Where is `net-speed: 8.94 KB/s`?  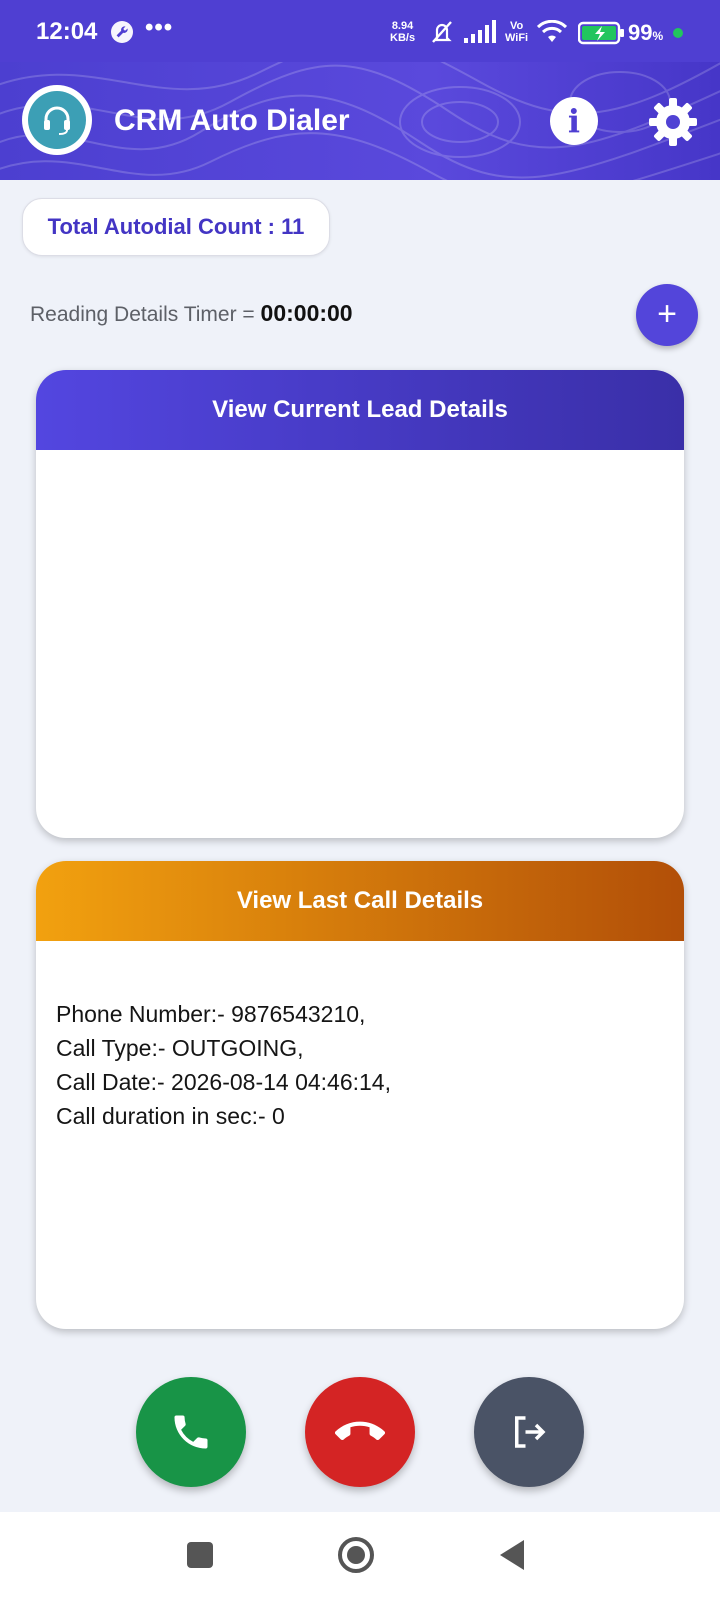
net-speed: 8.94 KB/s is located at coordinates (402, 32).